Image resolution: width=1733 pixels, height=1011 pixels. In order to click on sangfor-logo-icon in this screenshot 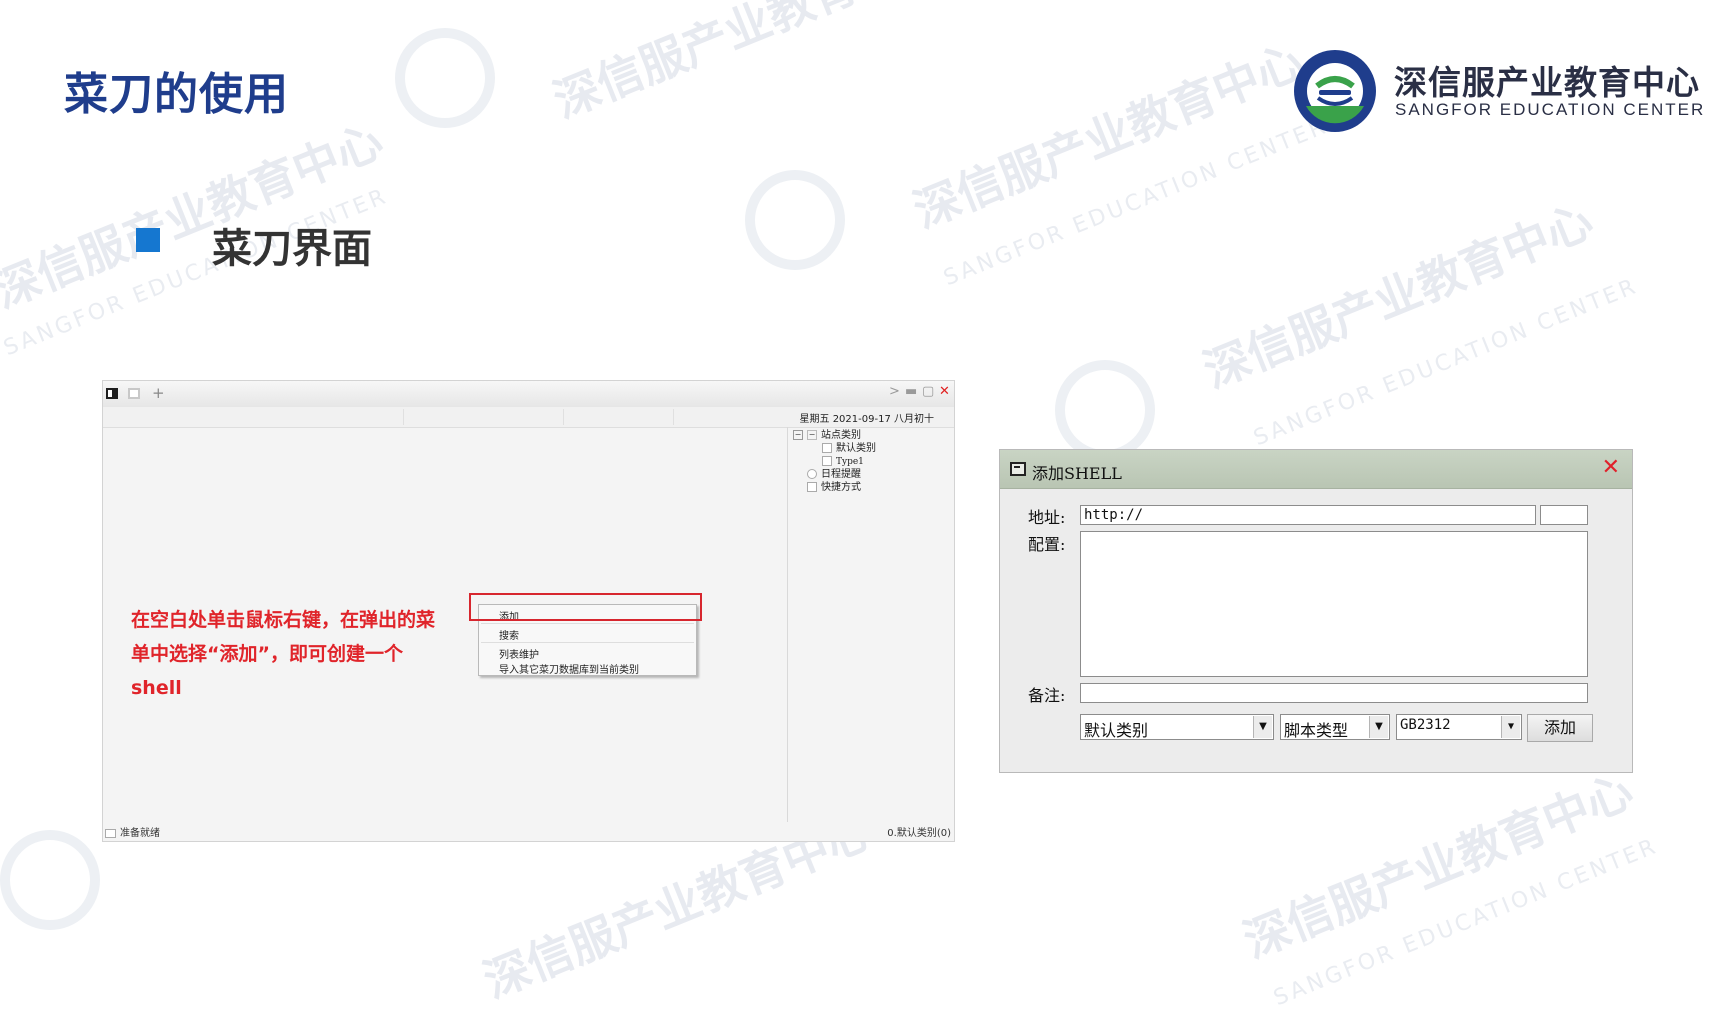, I will do `click(1335, 91)`.